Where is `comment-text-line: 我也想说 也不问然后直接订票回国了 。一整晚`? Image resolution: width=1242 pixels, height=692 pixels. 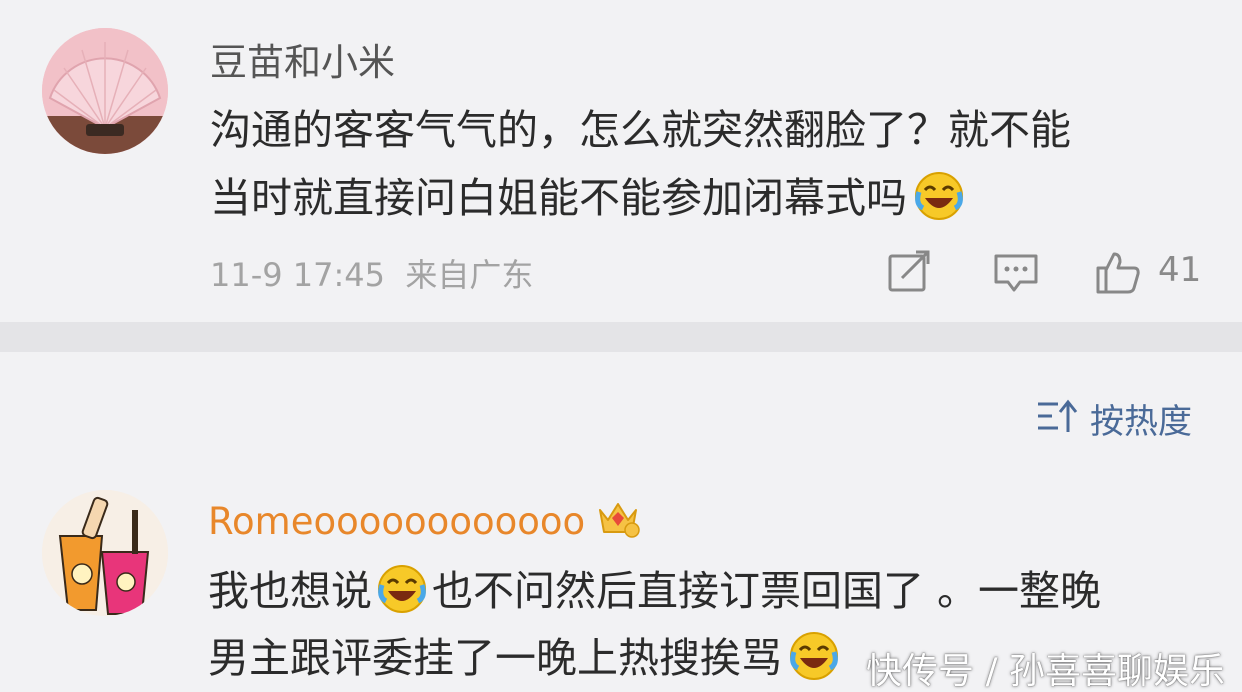 comment-text-line: 我也想说 也不问然后直接订票回国了 。一整晚 is located at coordinates (654, 591).